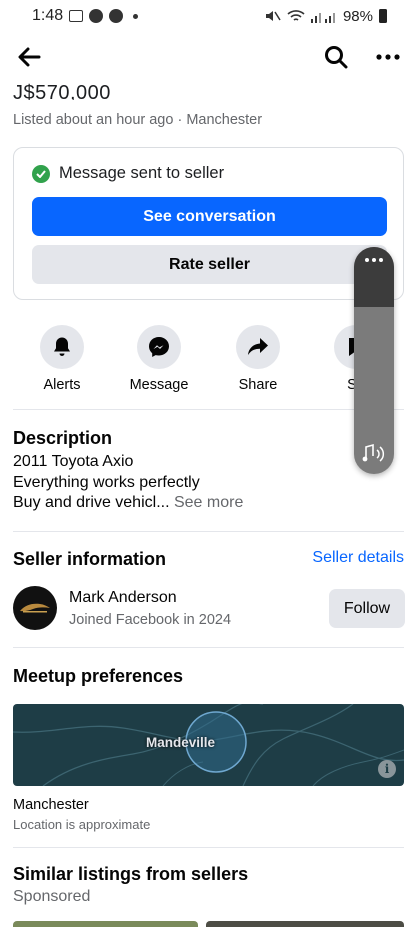  What do you see at coordinates (258, 385) in the screenshot?
I see `share-label: Share` at bounding box center [258, 385].